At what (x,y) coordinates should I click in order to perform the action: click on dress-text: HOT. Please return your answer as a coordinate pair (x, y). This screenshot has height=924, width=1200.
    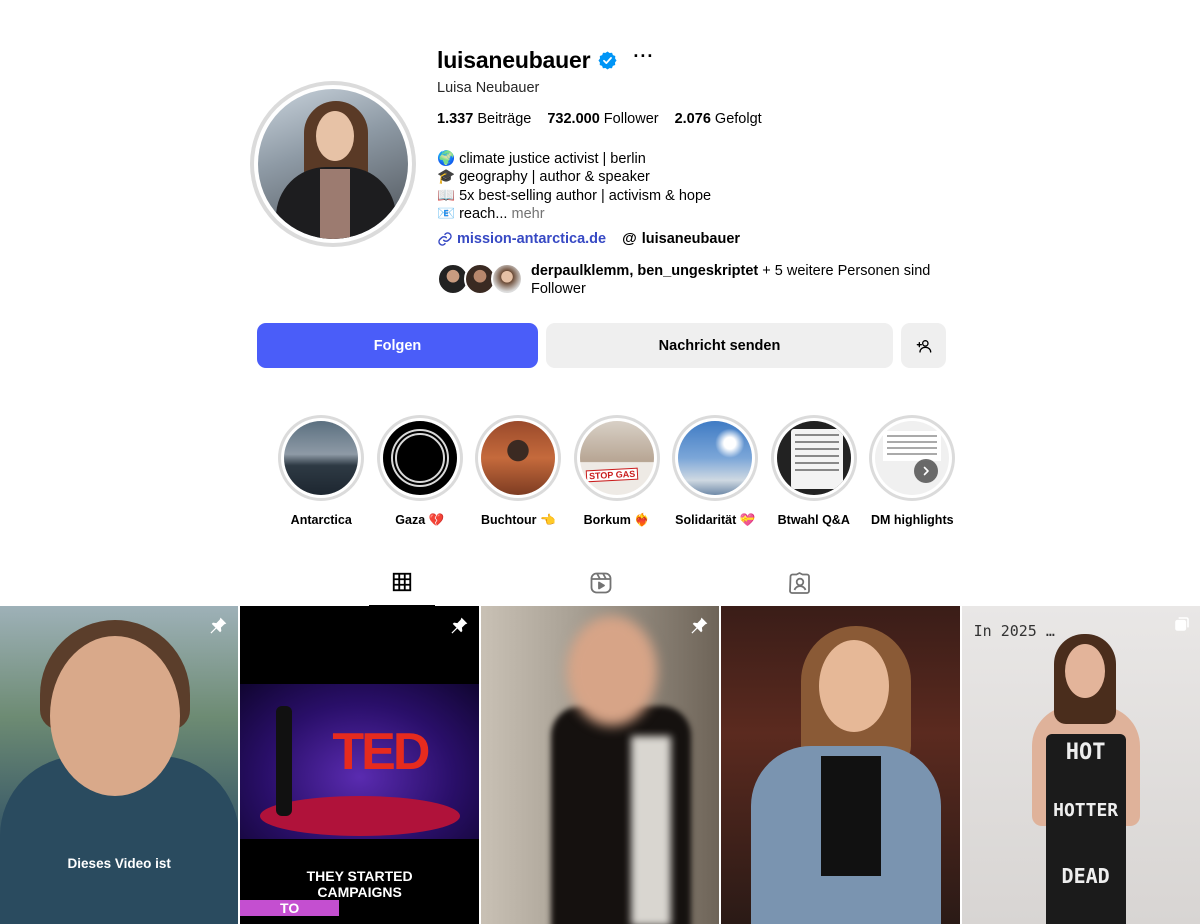
    Looking at the image, I should click on (1085, 752).